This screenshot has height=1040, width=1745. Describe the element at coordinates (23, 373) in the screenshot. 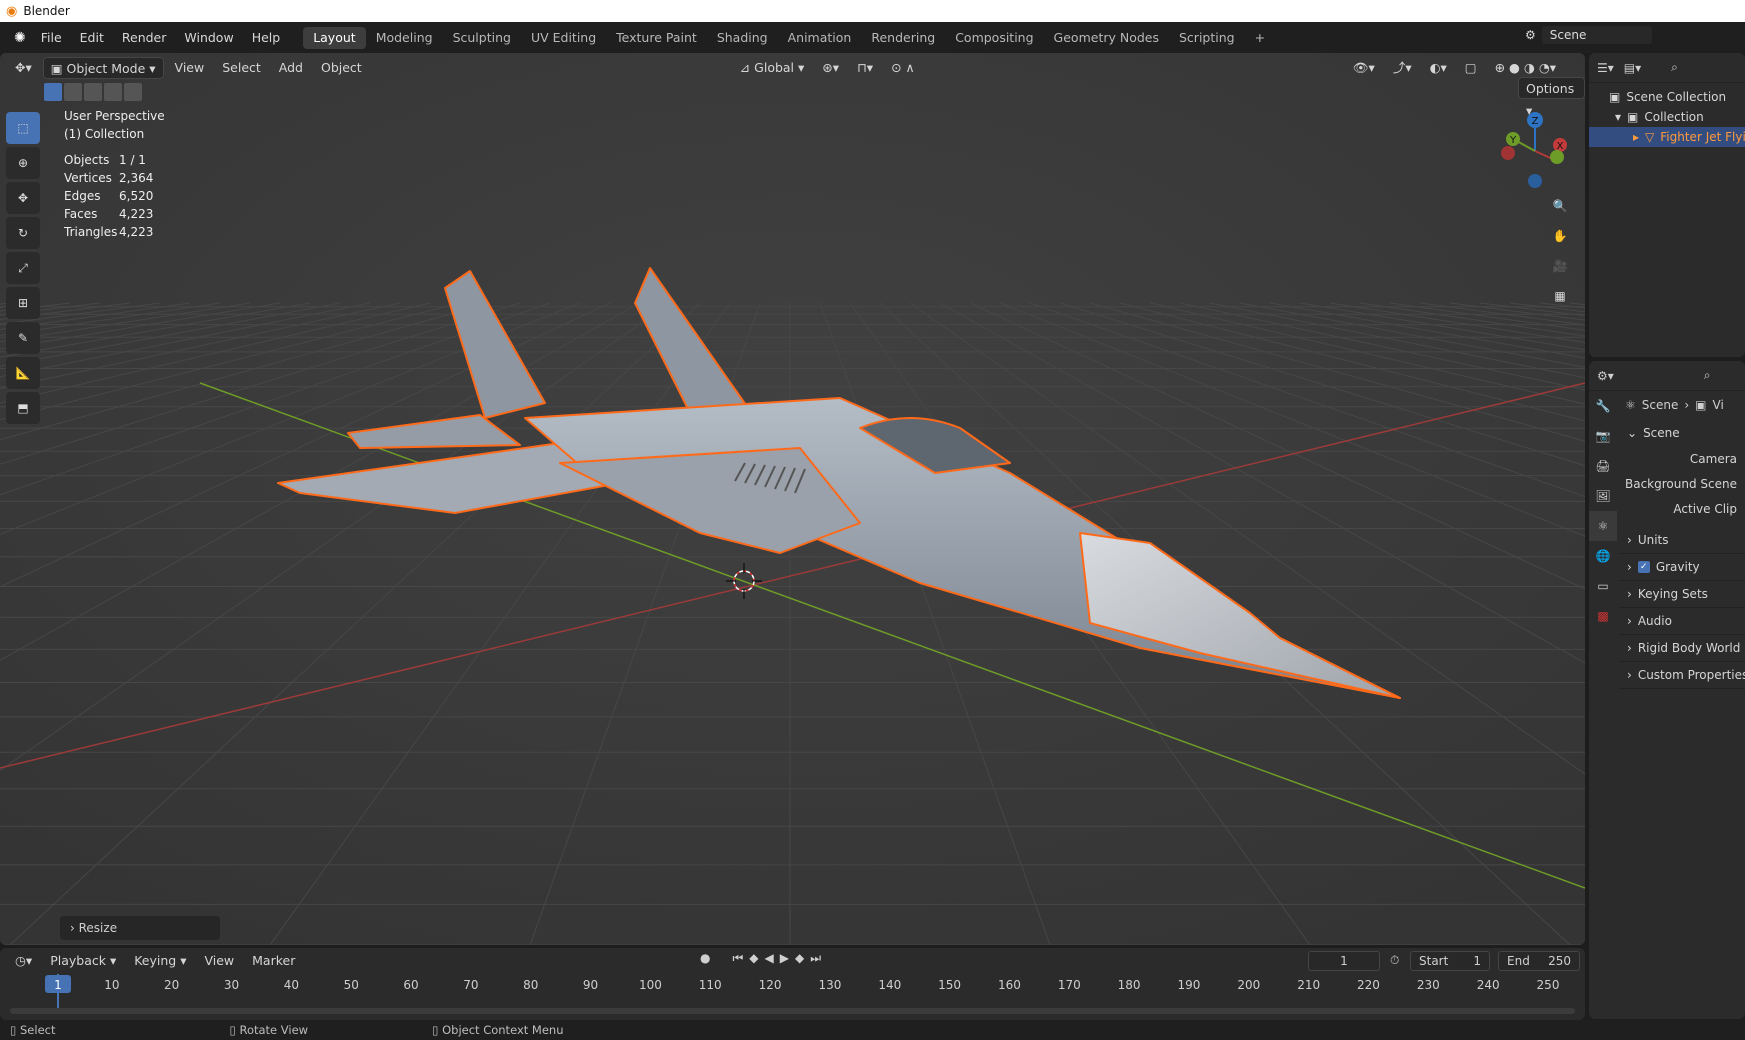

I see `measure-tool-icon: 📐` at that location.